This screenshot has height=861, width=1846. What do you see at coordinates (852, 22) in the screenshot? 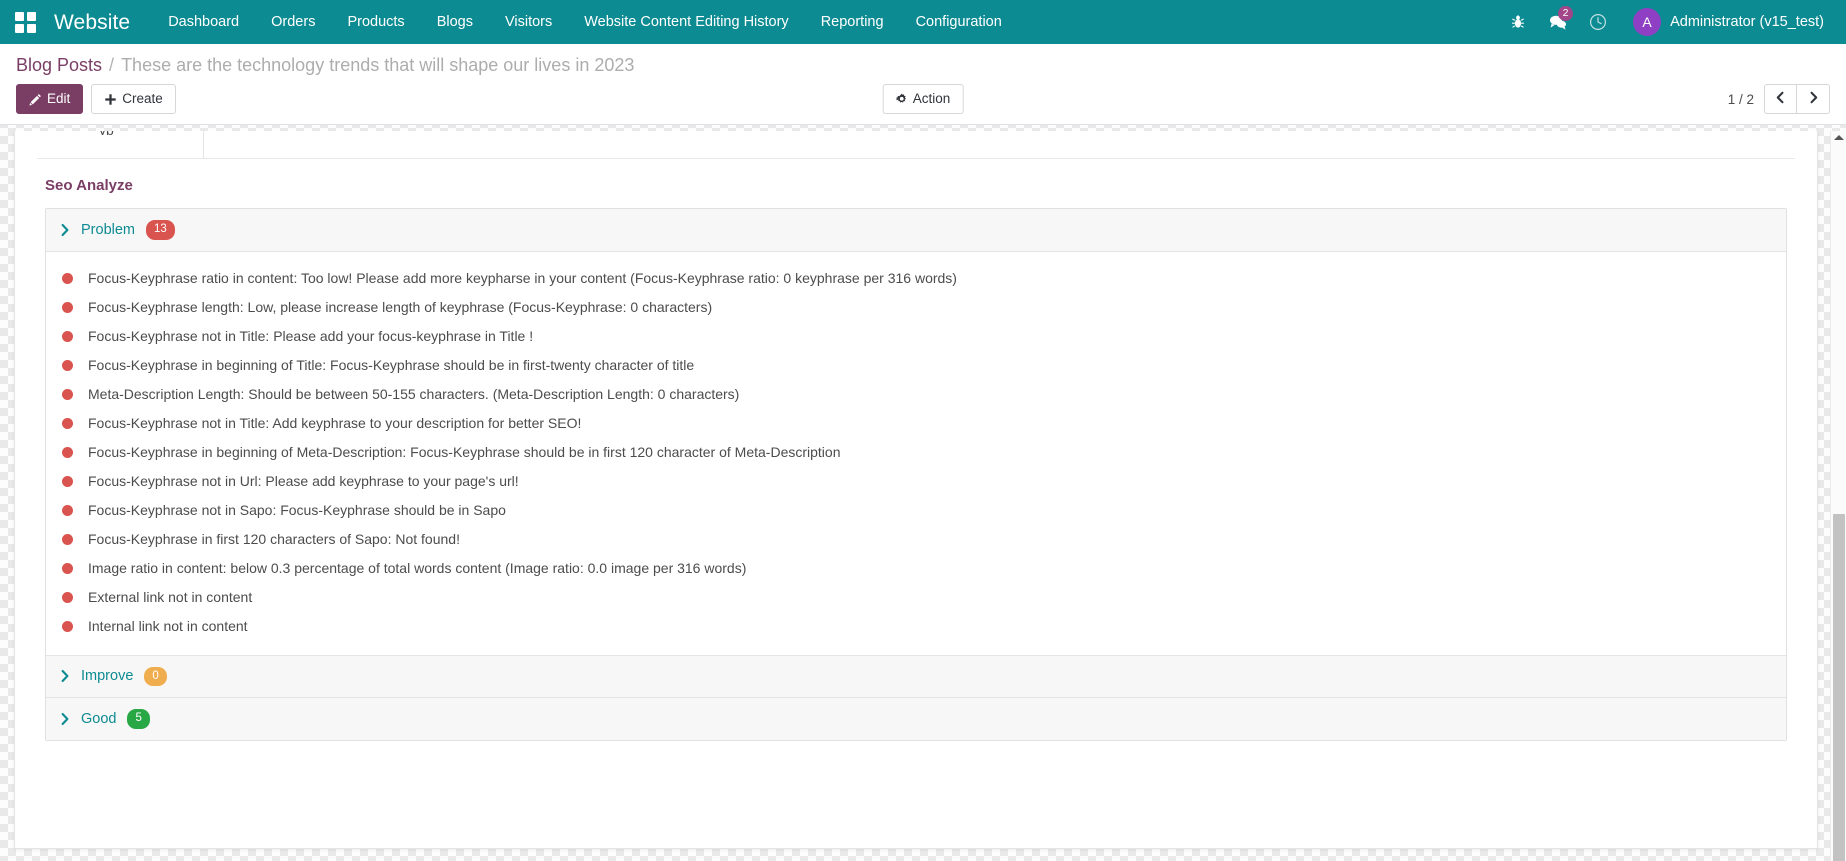
I see `menu-item-reporting: Reporting` at bounding box center [852, 22].